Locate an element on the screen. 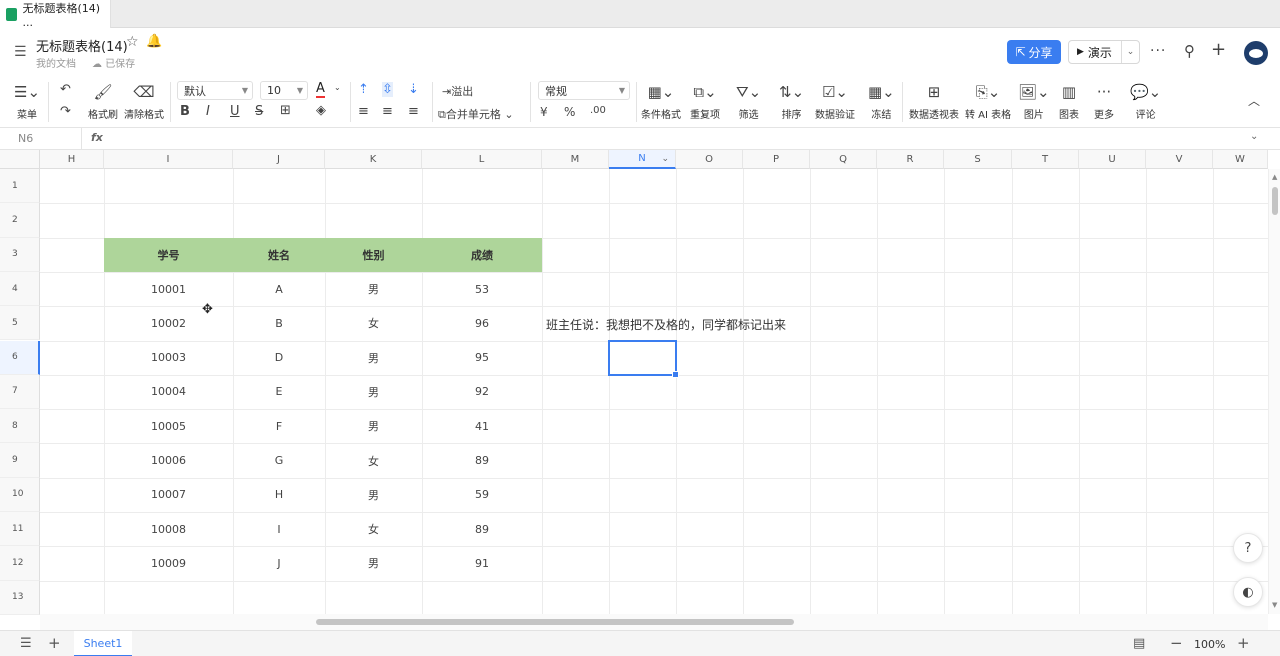  menu-button: ☰⌄ 菜单 is located at coordinates (27, 101).